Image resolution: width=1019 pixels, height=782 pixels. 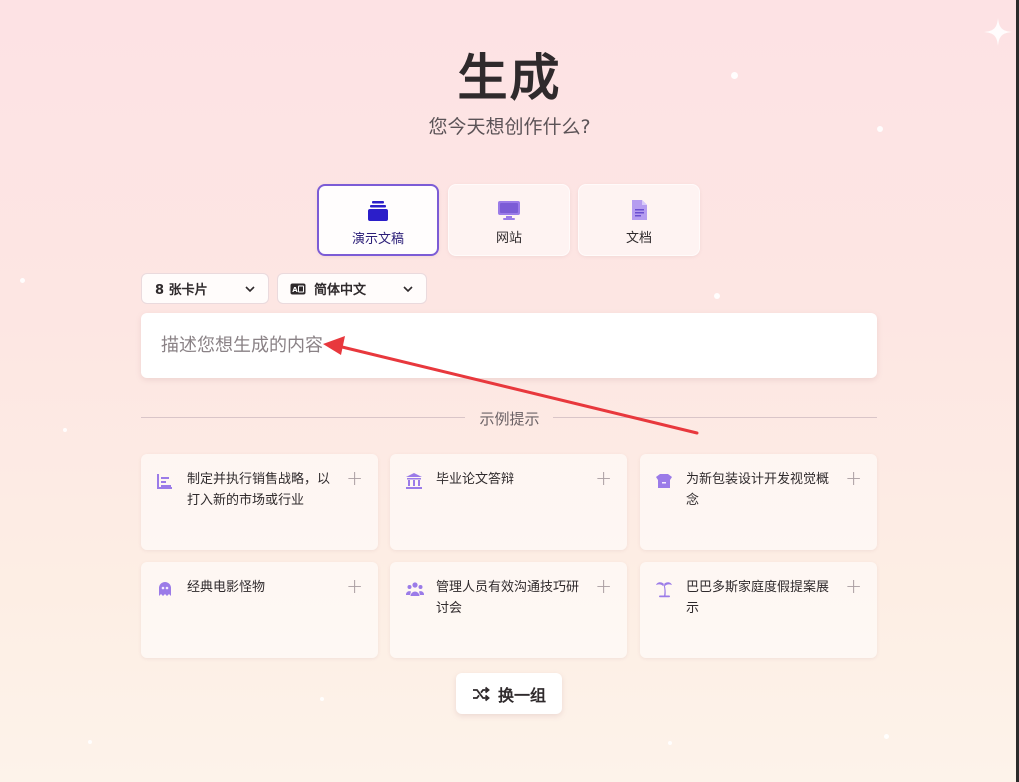 I want to click on examples-heading: 示例提示, so click(x=509, y=419).